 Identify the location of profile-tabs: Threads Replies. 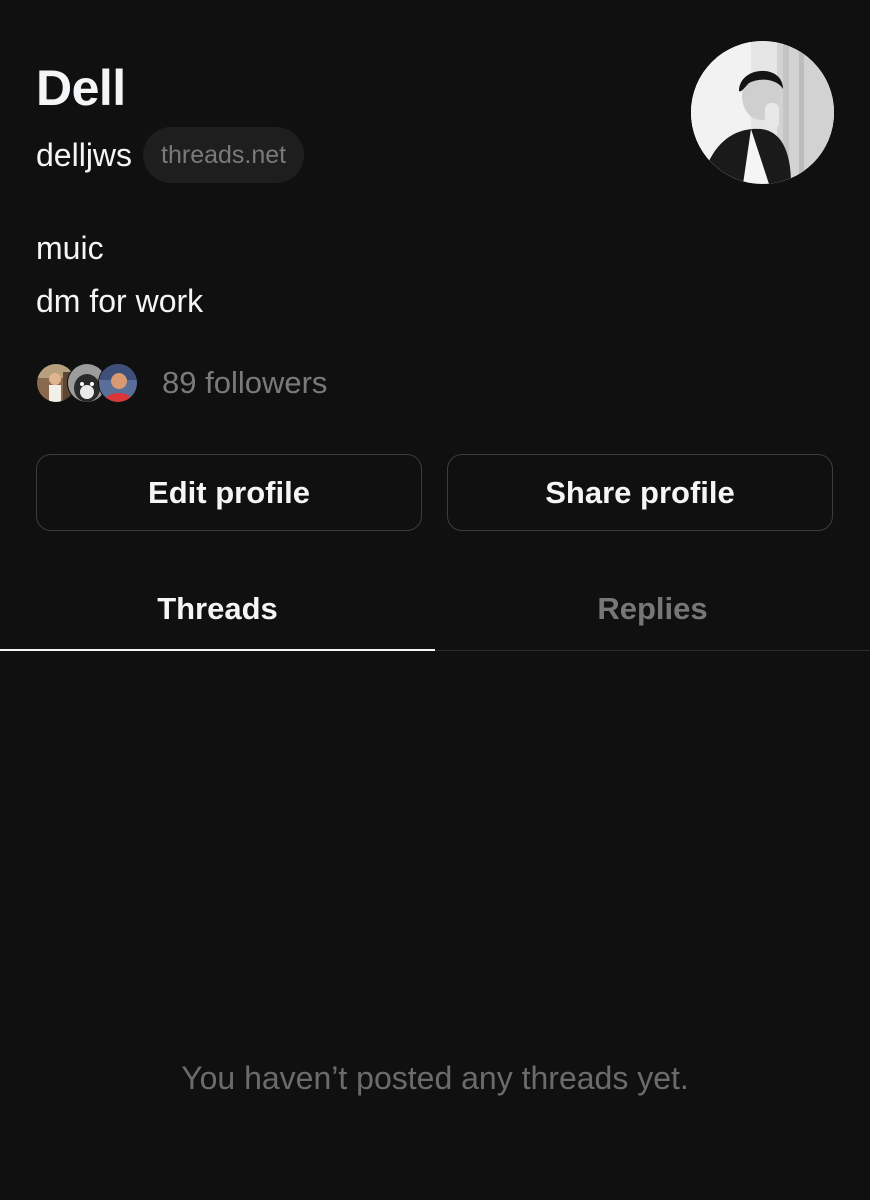
(435, 609).